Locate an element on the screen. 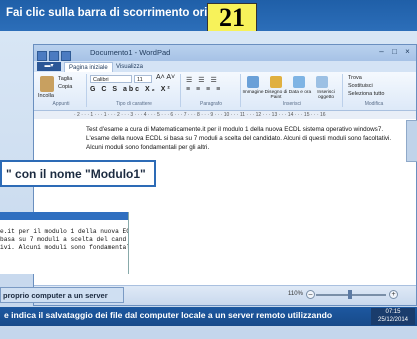 The height and width of the screenshot is (339, 417). format-buttons: G C S abc X₂ X² is located at coordinates (131, 89).